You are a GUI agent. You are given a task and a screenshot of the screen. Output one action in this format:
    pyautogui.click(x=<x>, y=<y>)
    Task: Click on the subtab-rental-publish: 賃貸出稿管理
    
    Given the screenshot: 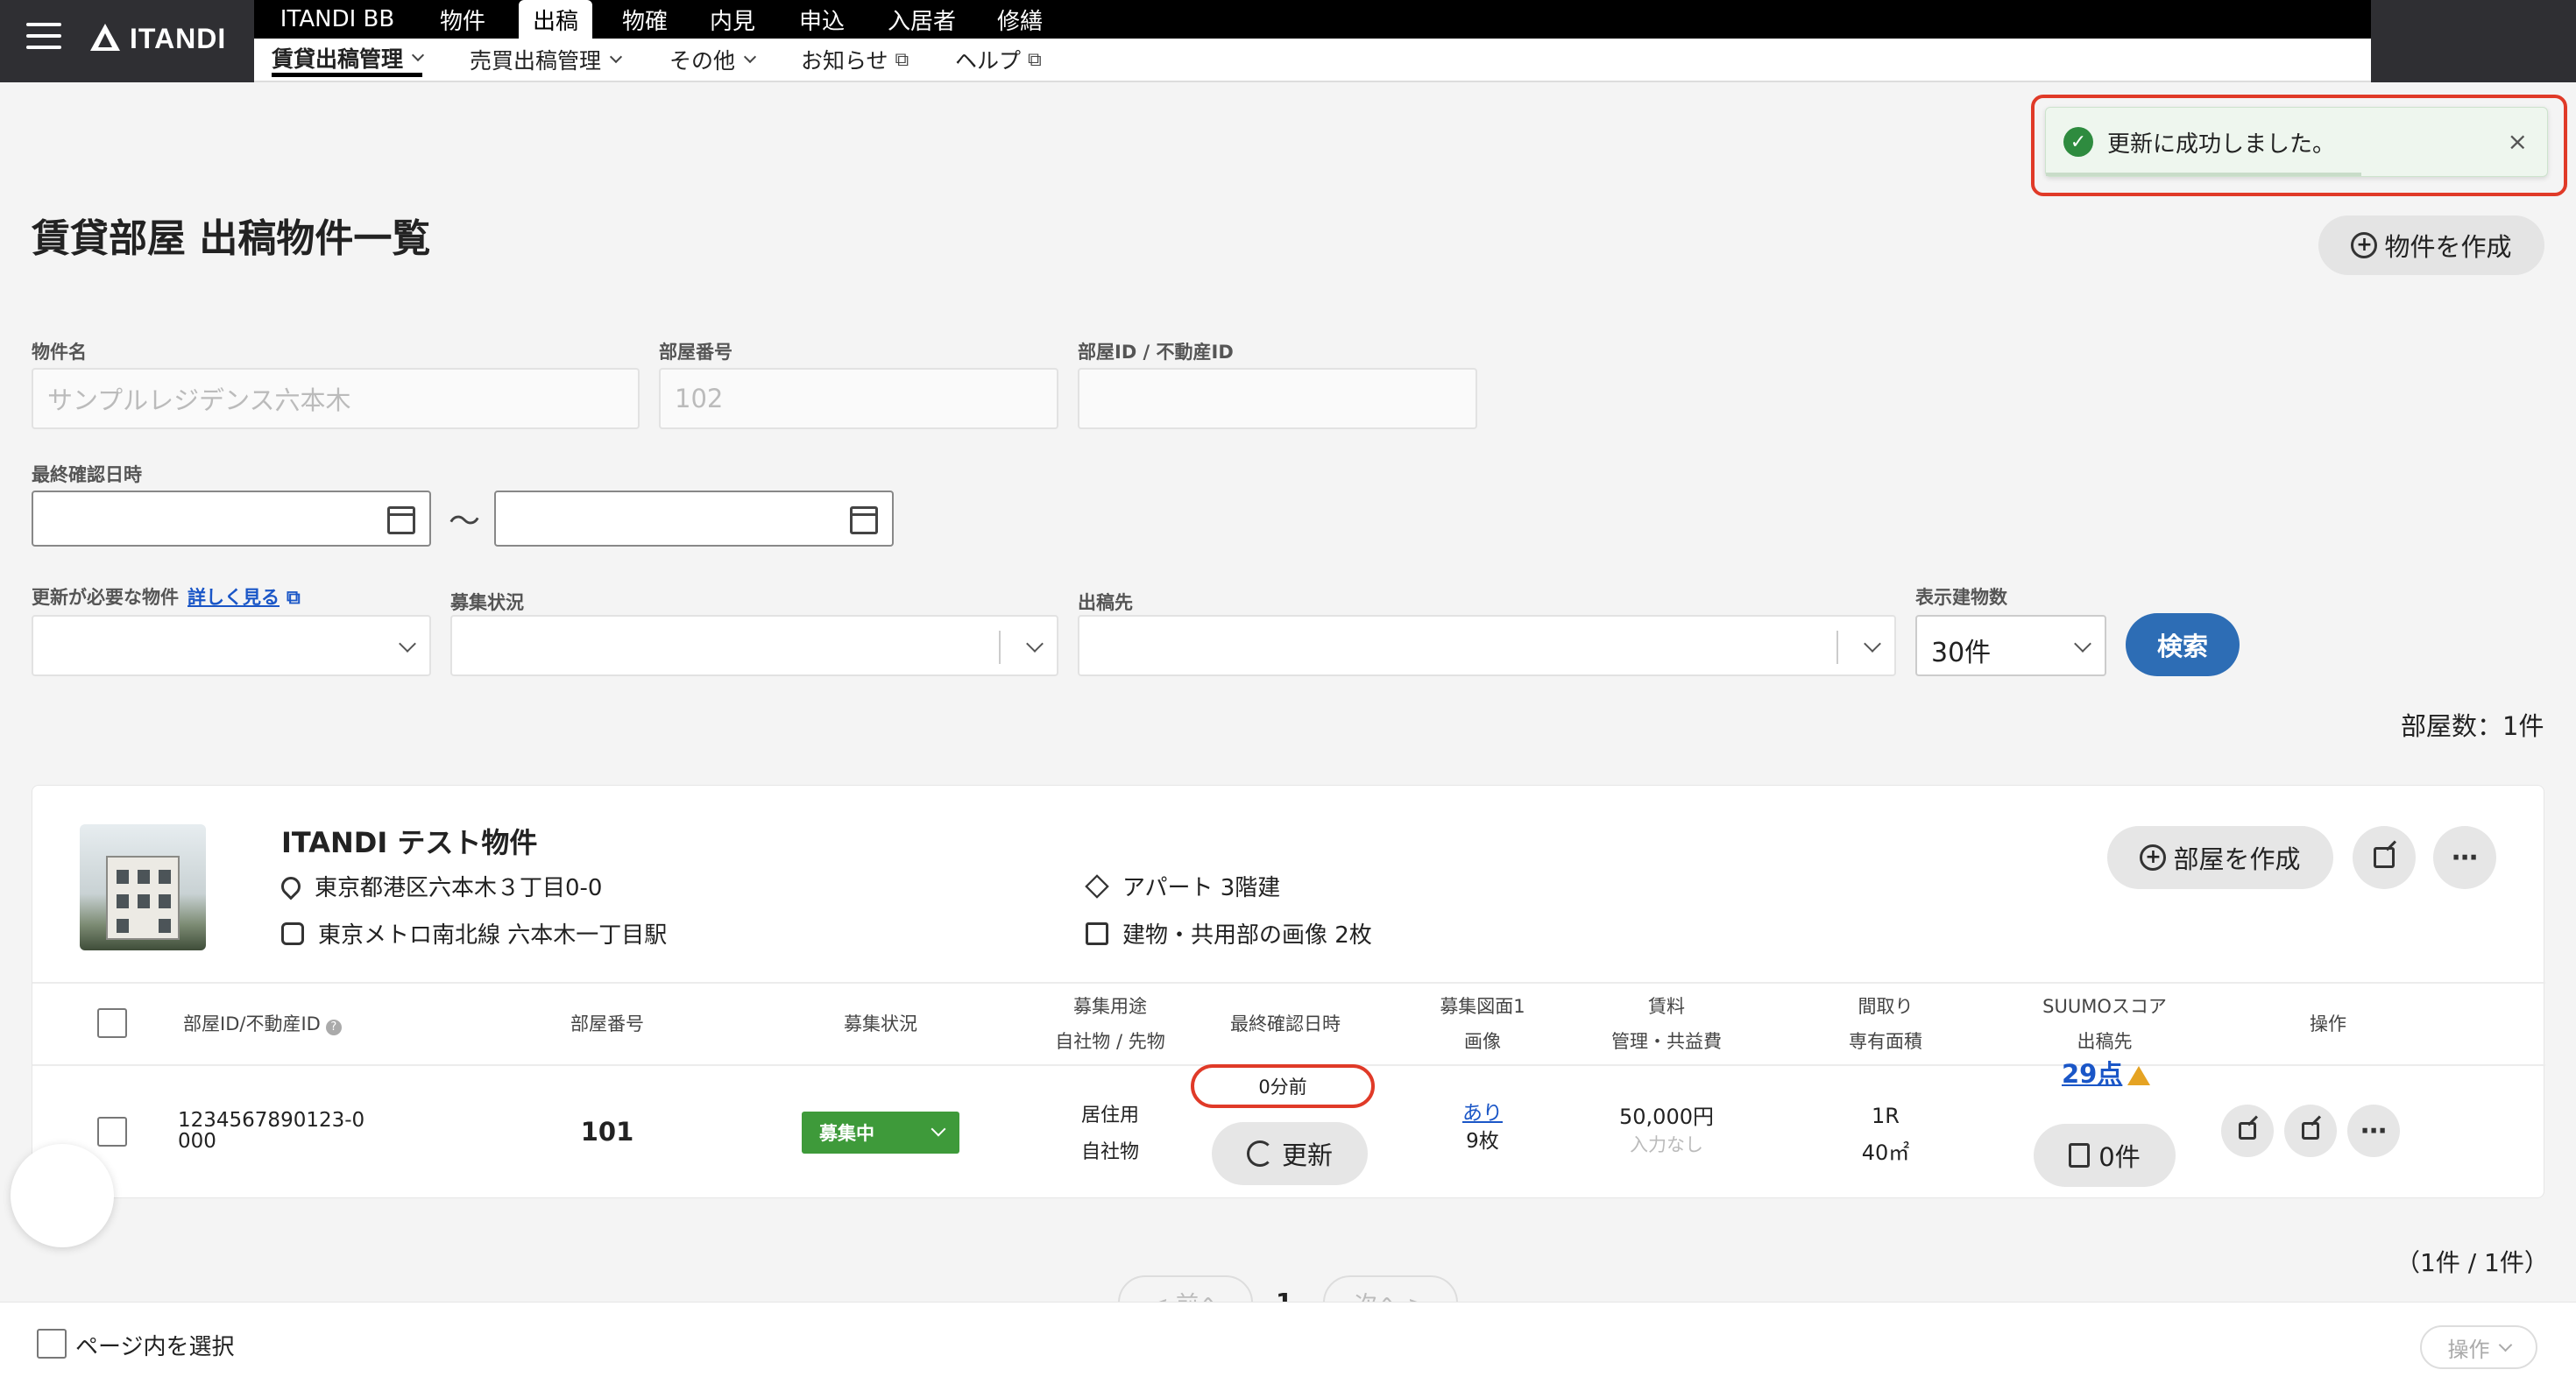 What is the action you would take?
    pyautogui.click(x=348, y=59)
    